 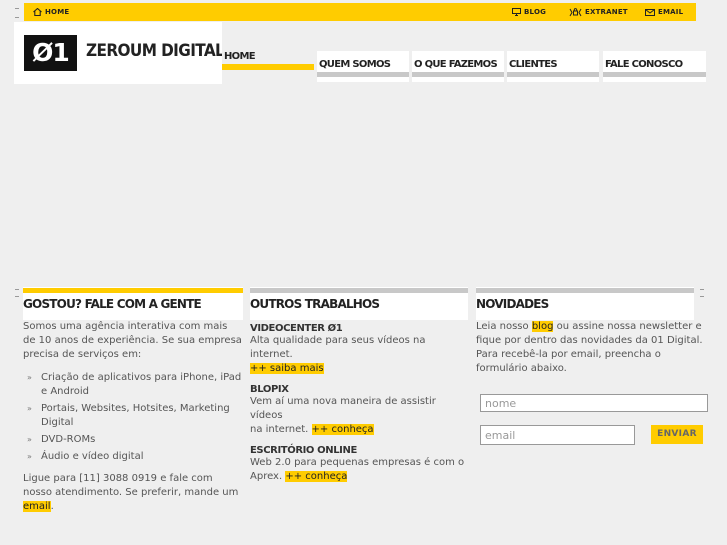 I want to click on project-title: VIDEOCENTER Ø1, so click(x=296, y=328).